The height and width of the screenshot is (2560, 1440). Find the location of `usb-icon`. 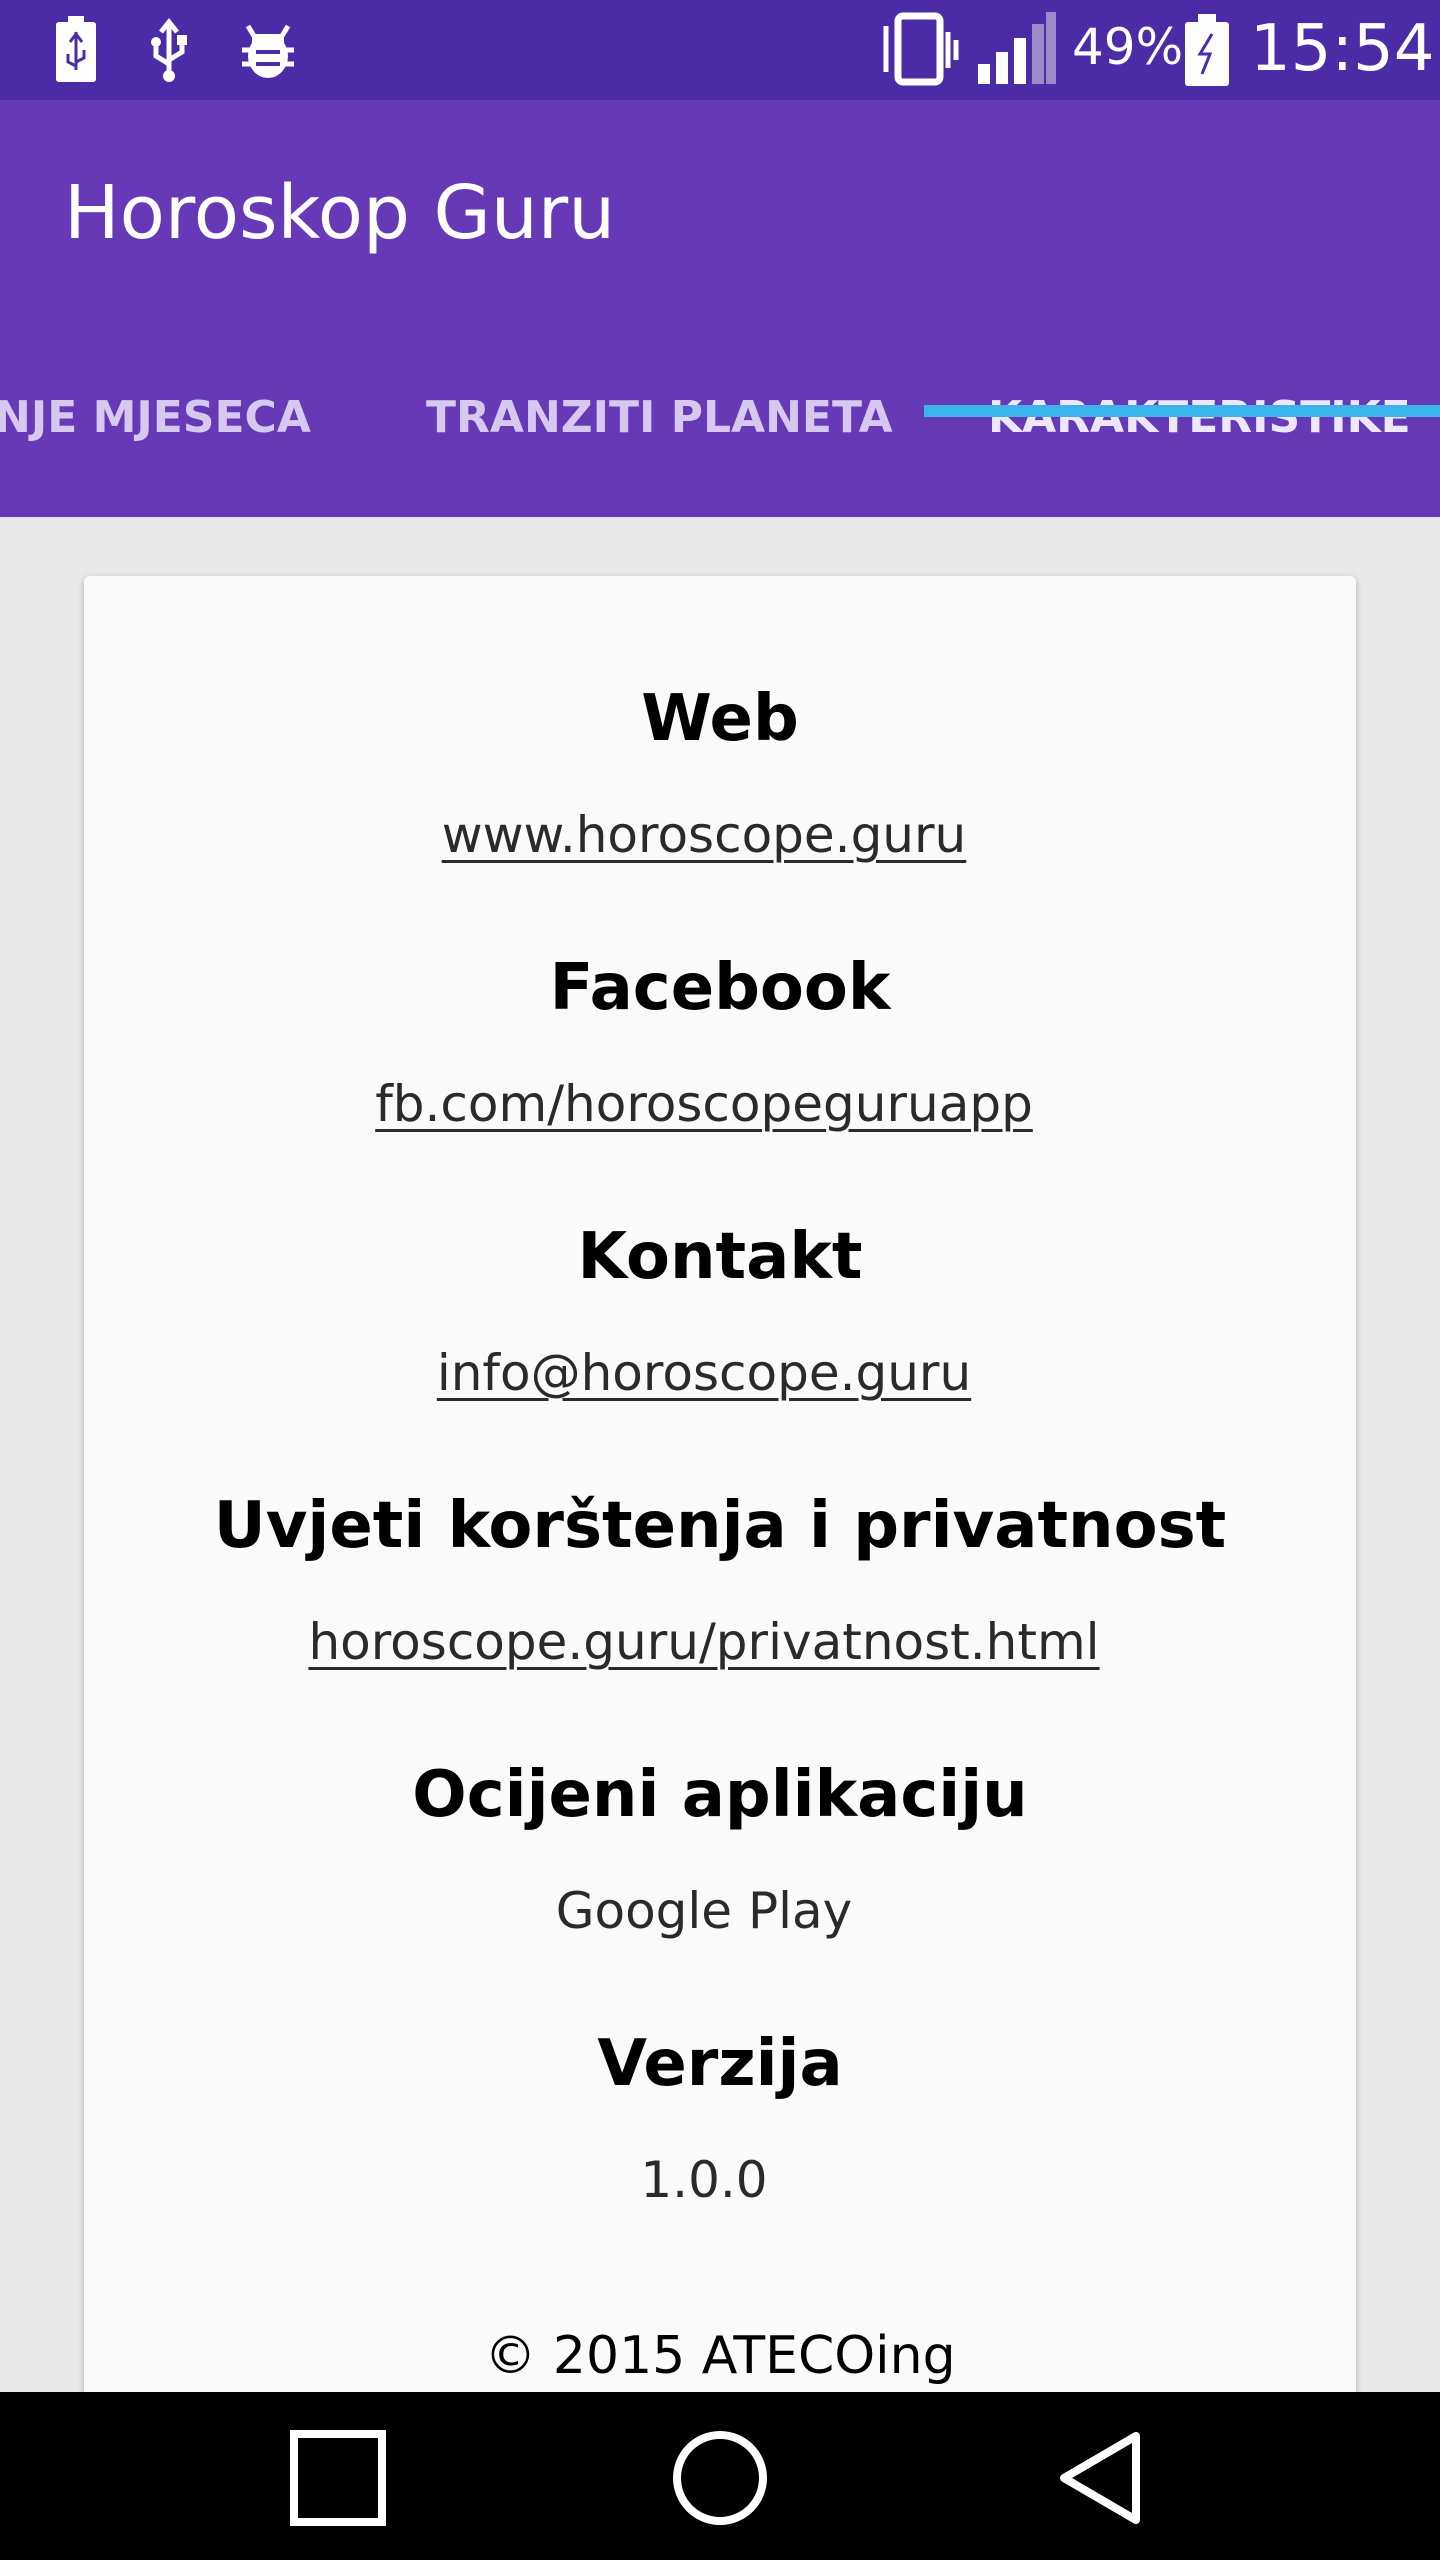

usb-icon is located at coordinates (169, 52).